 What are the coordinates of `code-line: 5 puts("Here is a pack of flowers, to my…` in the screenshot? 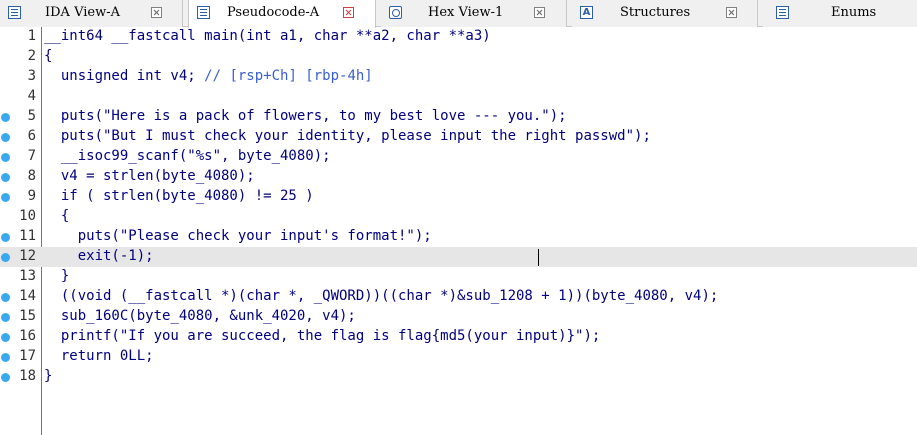 It's located at (458, 117).